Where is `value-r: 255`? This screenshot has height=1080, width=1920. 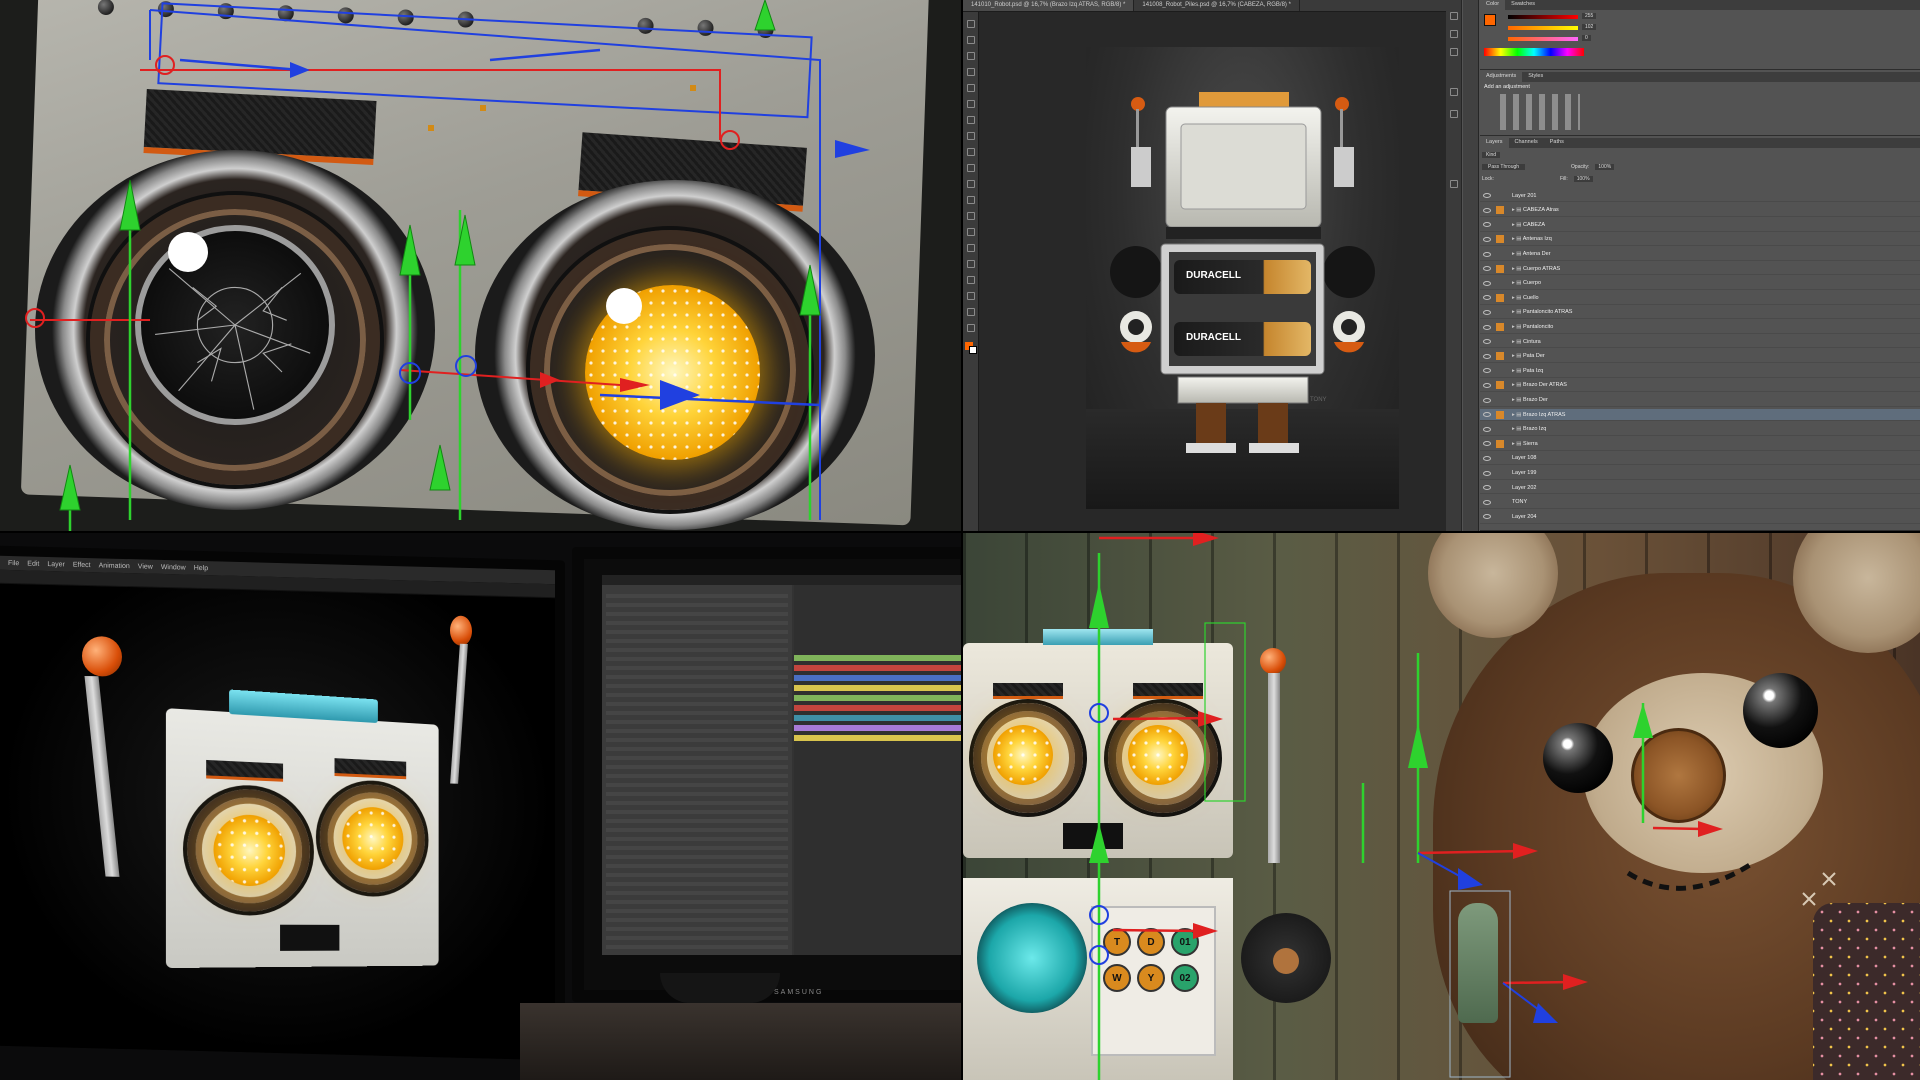 value-r: 255 is located at coordinates (1589, 16).